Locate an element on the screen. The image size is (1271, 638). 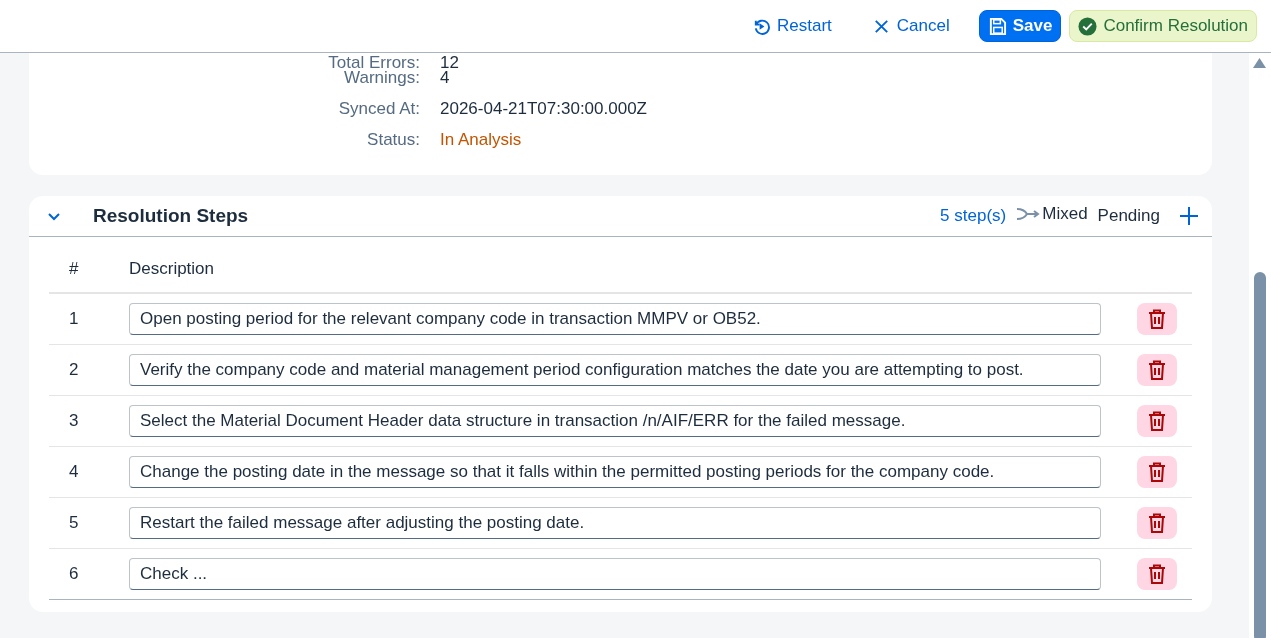
field-label: Status: is located at coordinates (393, 139).